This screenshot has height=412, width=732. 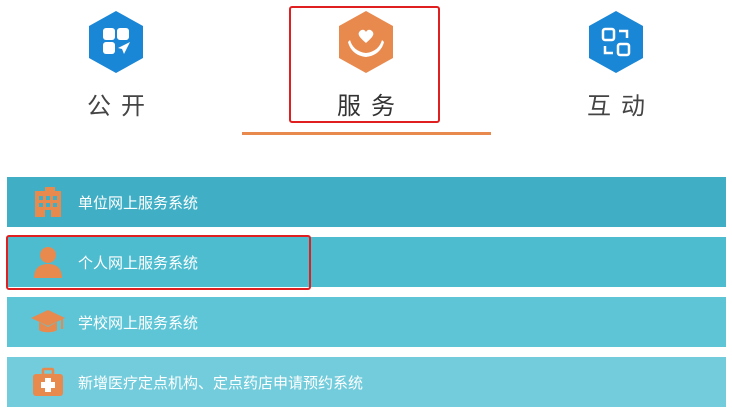 I want to click on tab-public: 公开, so click(x=116, y=65).